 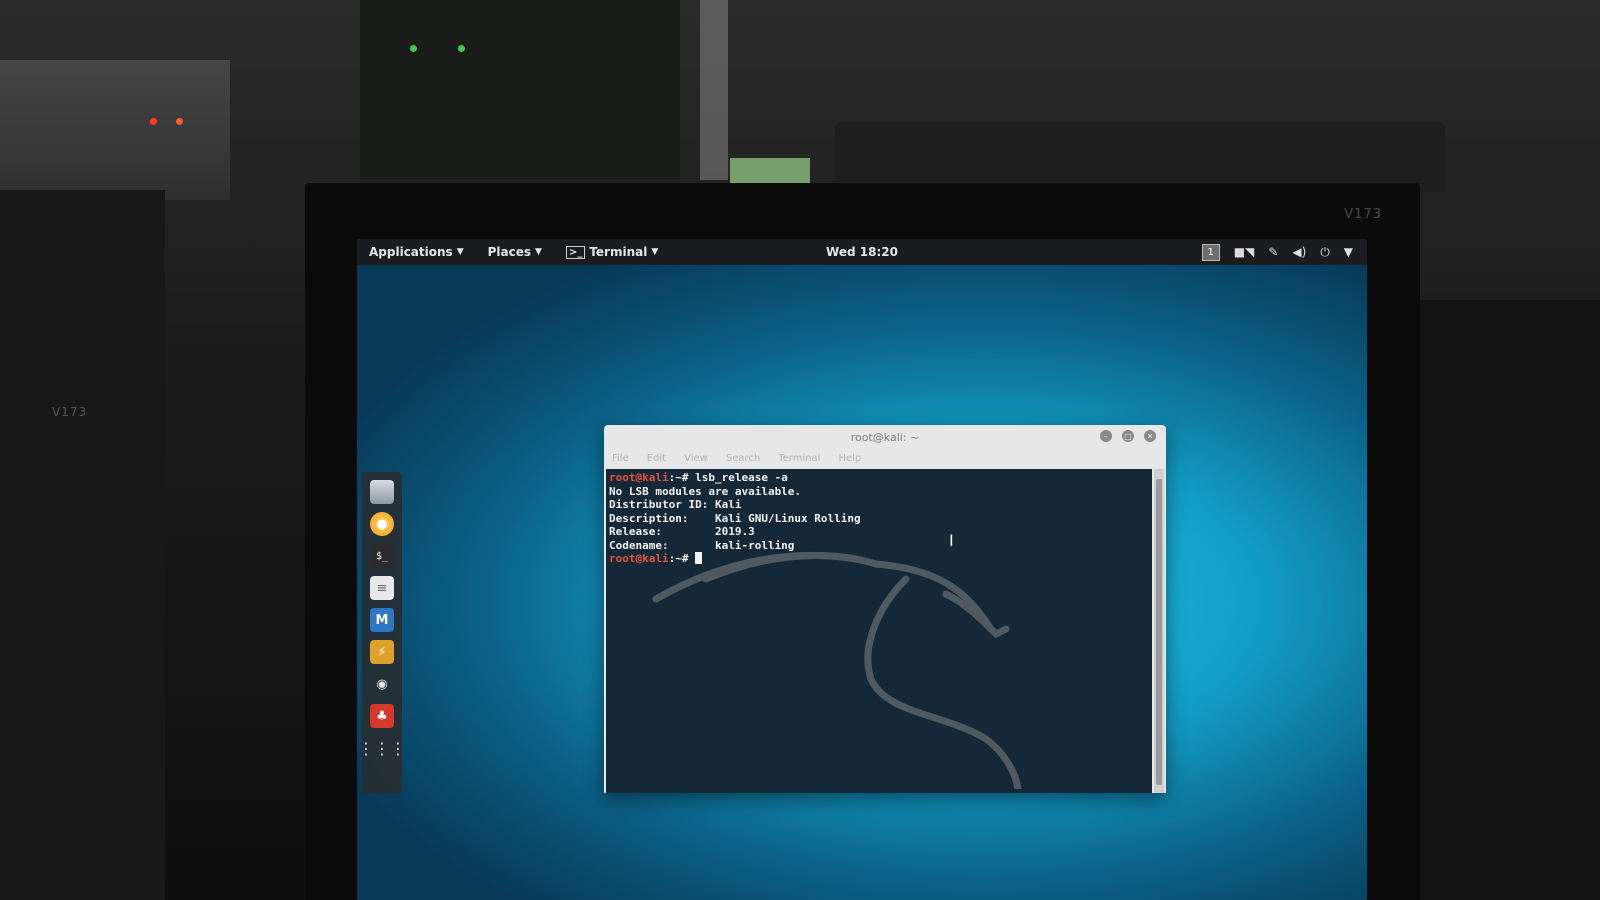 I want to click on clock-text: Wed 18:20, so click(x=862, y=252).